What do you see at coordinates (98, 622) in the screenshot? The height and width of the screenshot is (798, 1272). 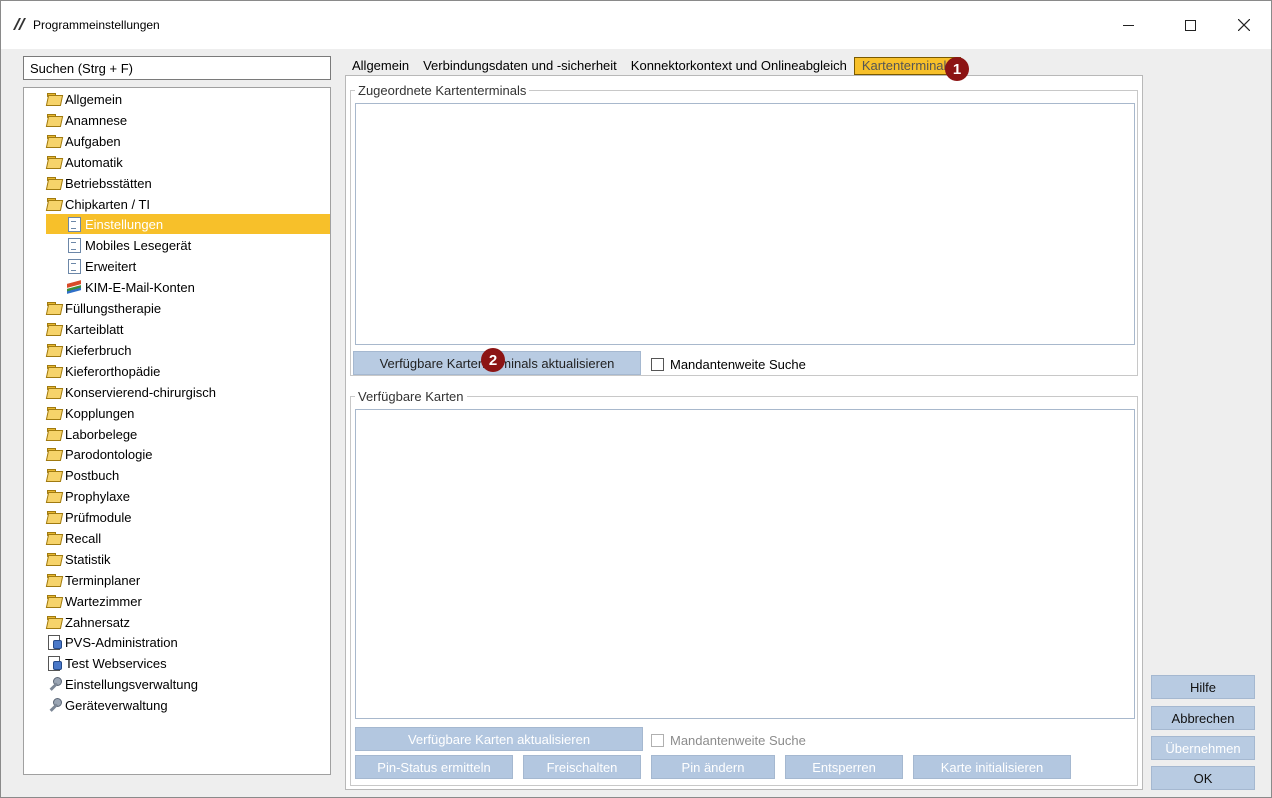 I see `tree-item-label: Zahnersatz` at bounding box center [98, 622].